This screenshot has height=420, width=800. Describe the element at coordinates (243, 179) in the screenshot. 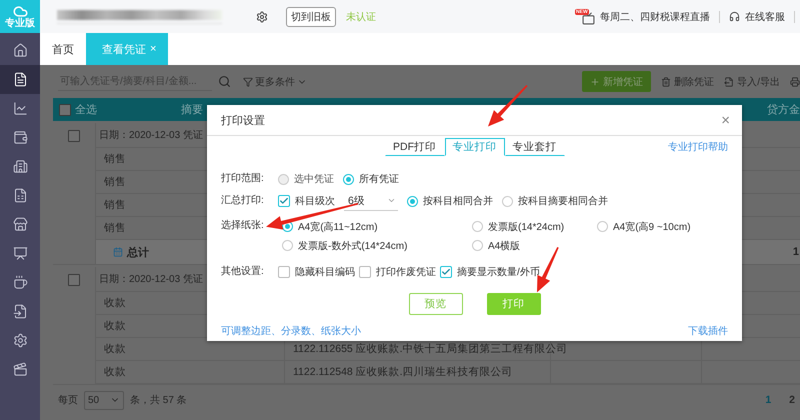

I see `field-label: 打印范围:` at that location.